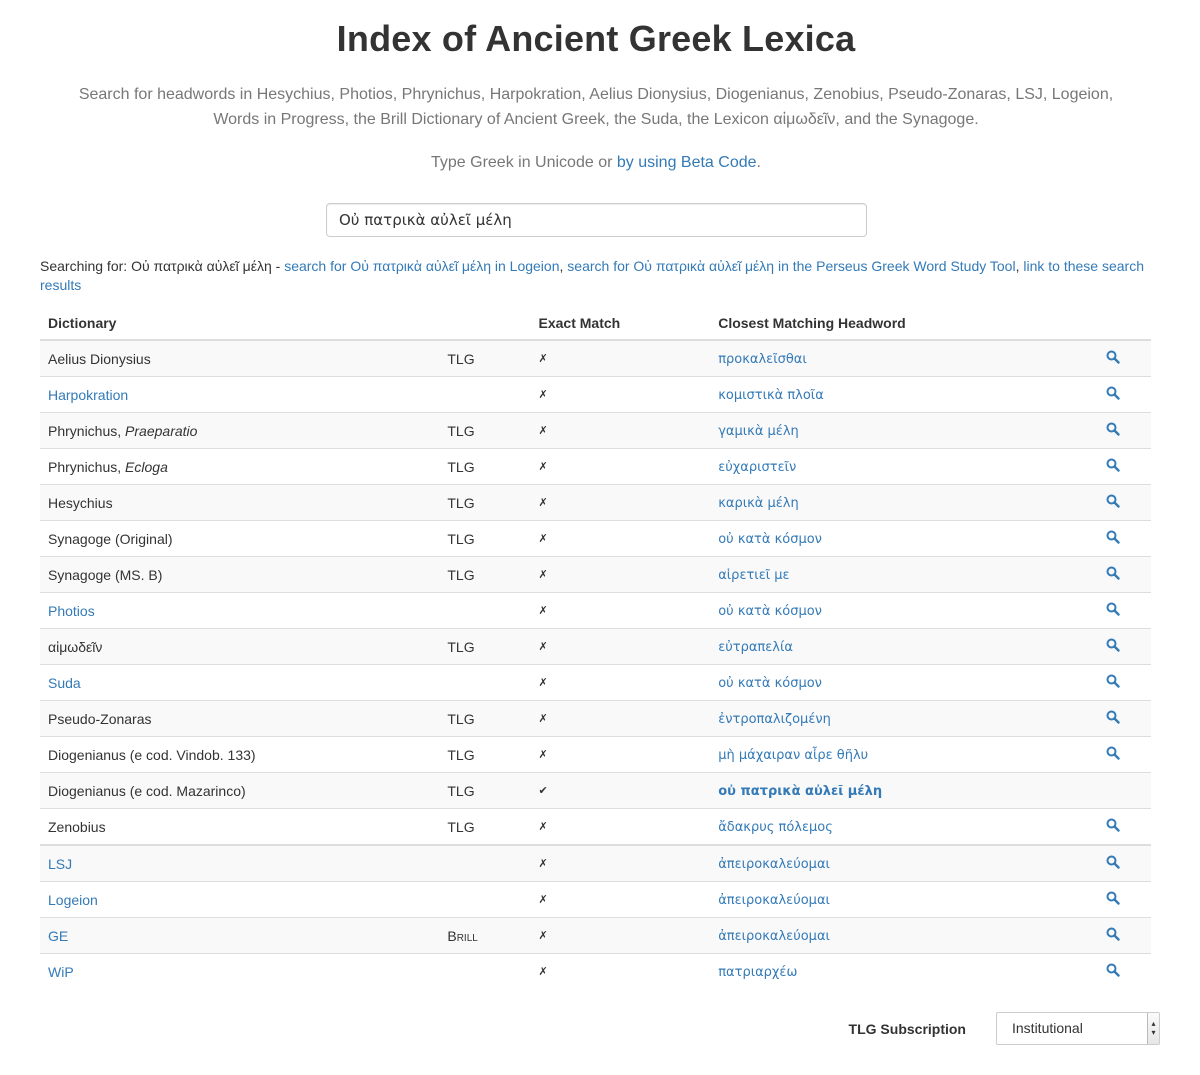  Describe the element at coordinates (99, 358) in the screenshot. I see `dictionary-name: Aelius Dionysius` at that location.